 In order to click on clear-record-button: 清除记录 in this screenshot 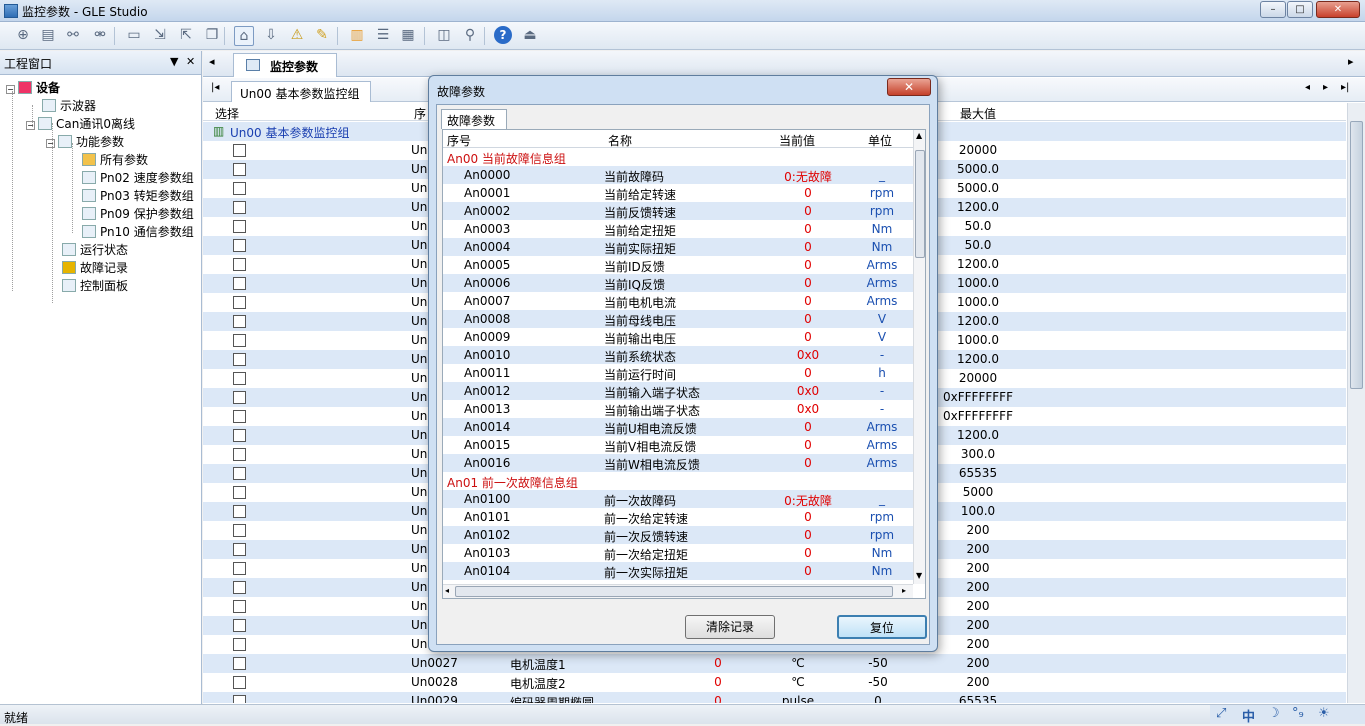, I will do `click(730, 627)`.